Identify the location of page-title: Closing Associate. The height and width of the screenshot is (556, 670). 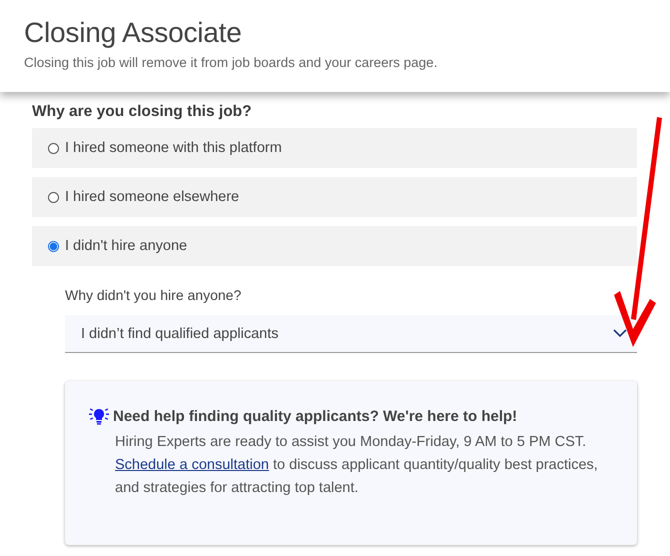
(133, 33).